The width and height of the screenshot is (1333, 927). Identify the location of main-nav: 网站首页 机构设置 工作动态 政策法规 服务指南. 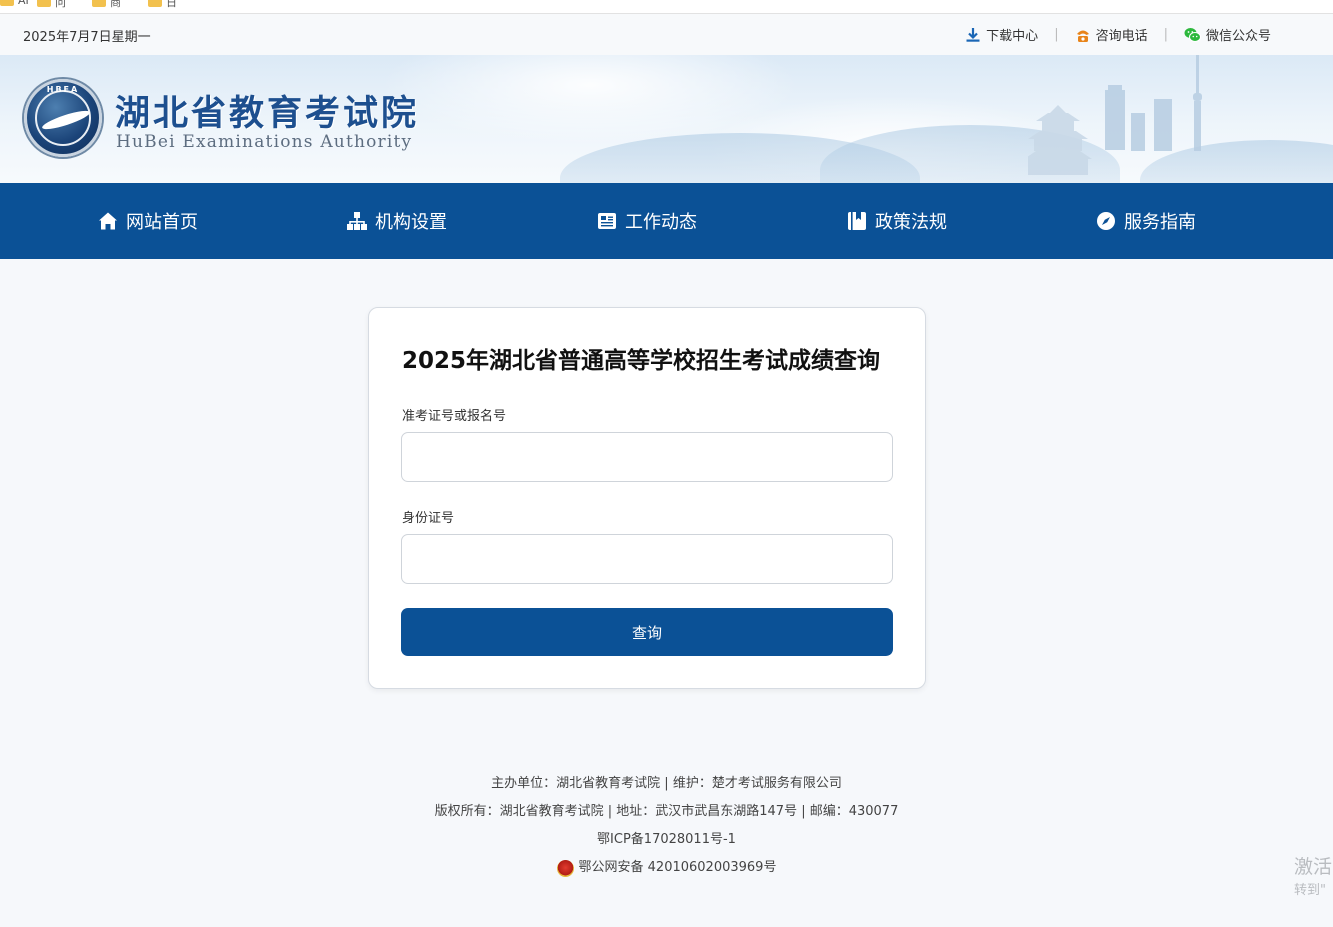
(666, 221).